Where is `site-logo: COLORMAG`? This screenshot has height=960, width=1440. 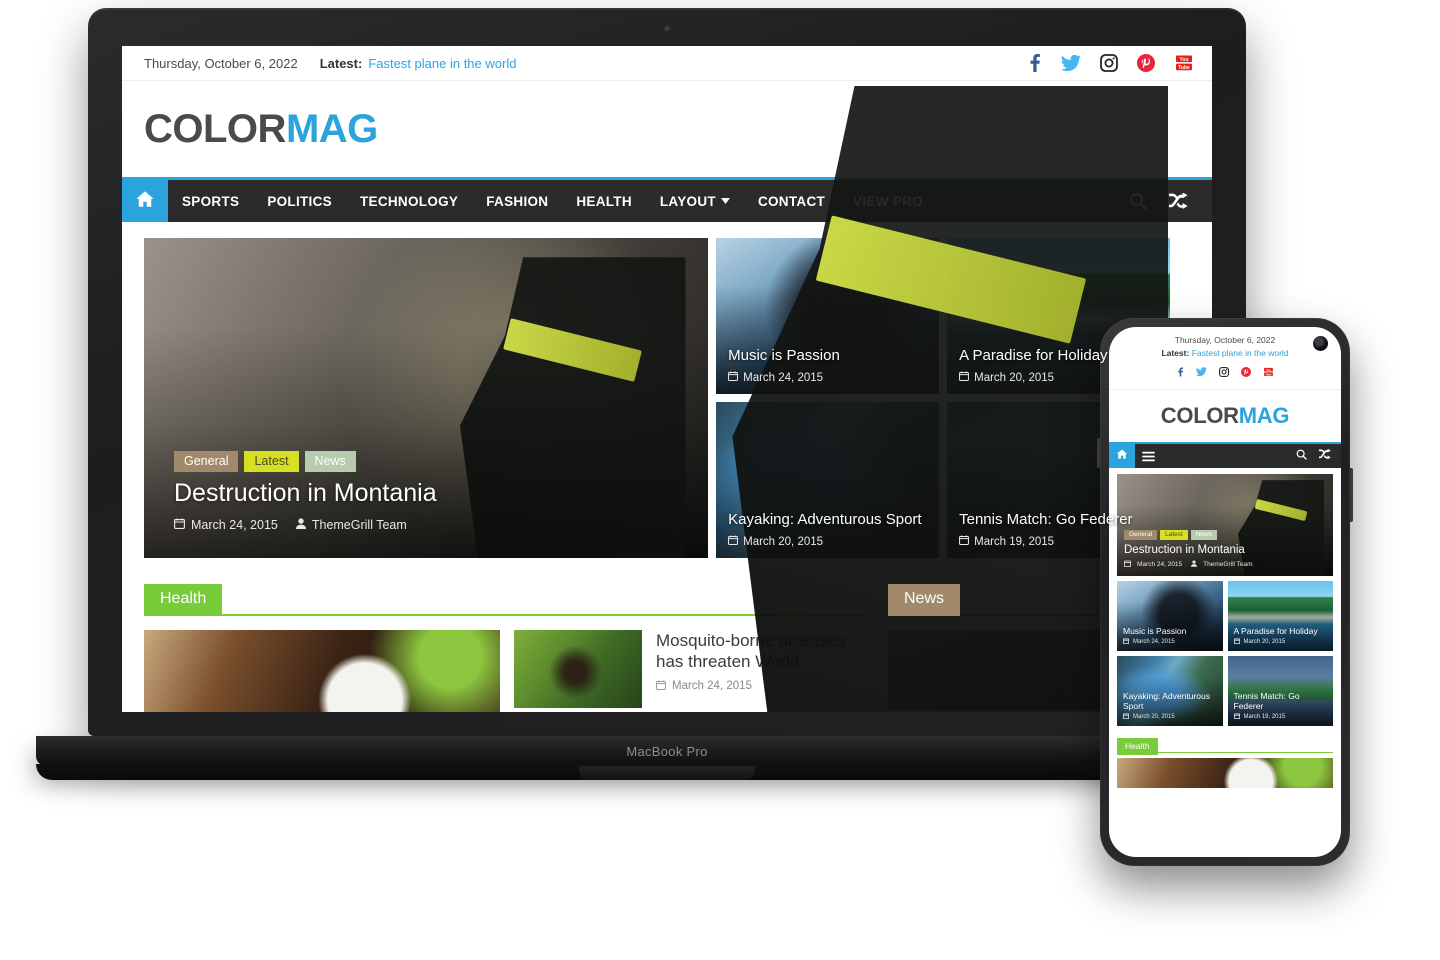 site-logo: COLORMAG is located at coordinates (261, 129).